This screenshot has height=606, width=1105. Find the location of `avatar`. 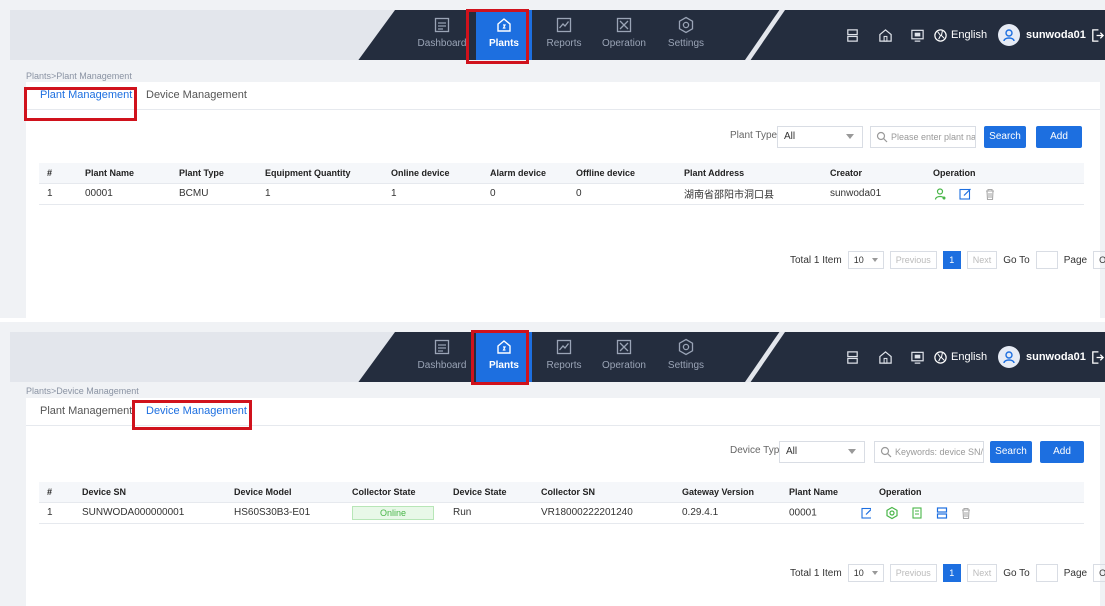

avatar is located at coordinates (1009, 35).